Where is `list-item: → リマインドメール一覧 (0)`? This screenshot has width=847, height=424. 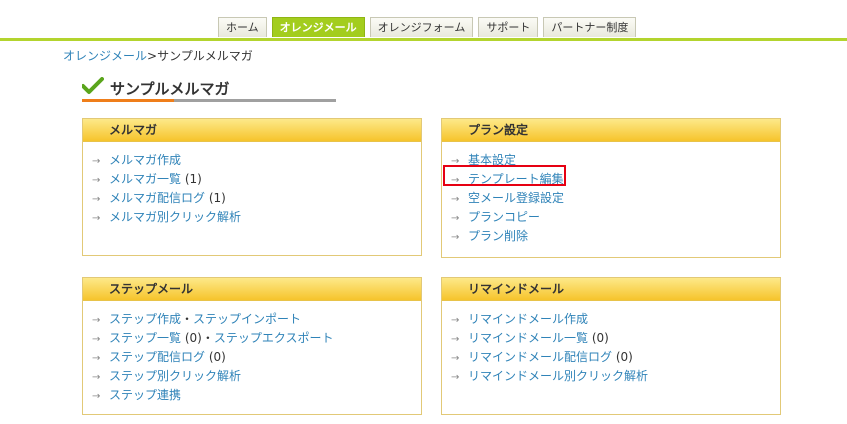 list-item: → リマインドメール一覧 (0) is located at coordinates (615, 338).